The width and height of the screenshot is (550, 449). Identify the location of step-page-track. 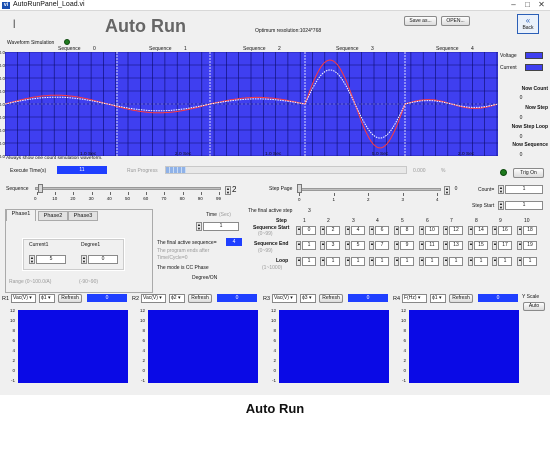
(369, 189).